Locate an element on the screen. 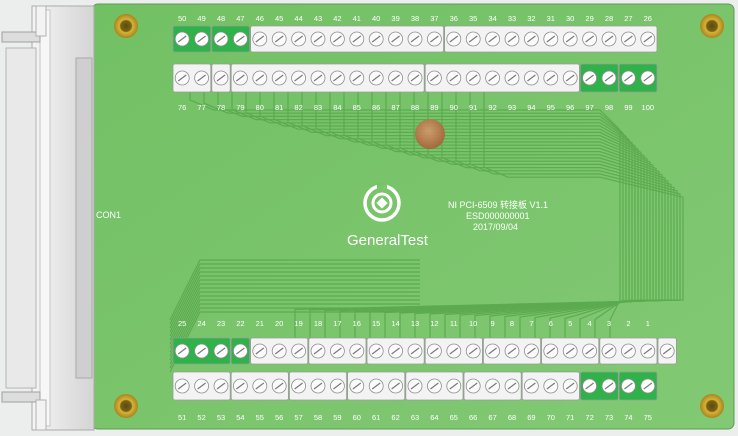 Image resolution: width=738 pixels, height=436 pixels. mounting-hole-bottom-left is located at coordinates (126, 406).